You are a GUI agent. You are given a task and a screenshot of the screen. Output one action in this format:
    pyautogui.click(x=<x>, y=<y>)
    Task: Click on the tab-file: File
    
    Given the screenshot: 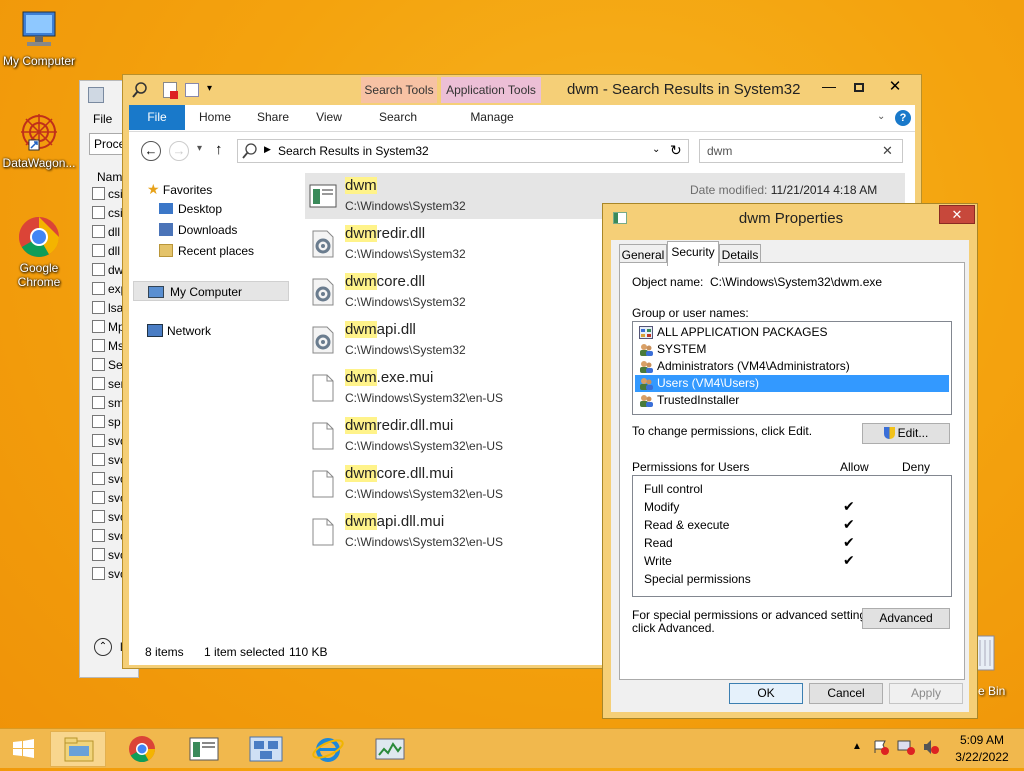 What is the action you would take?
    pyautogui.click(x=157, y=117)
    